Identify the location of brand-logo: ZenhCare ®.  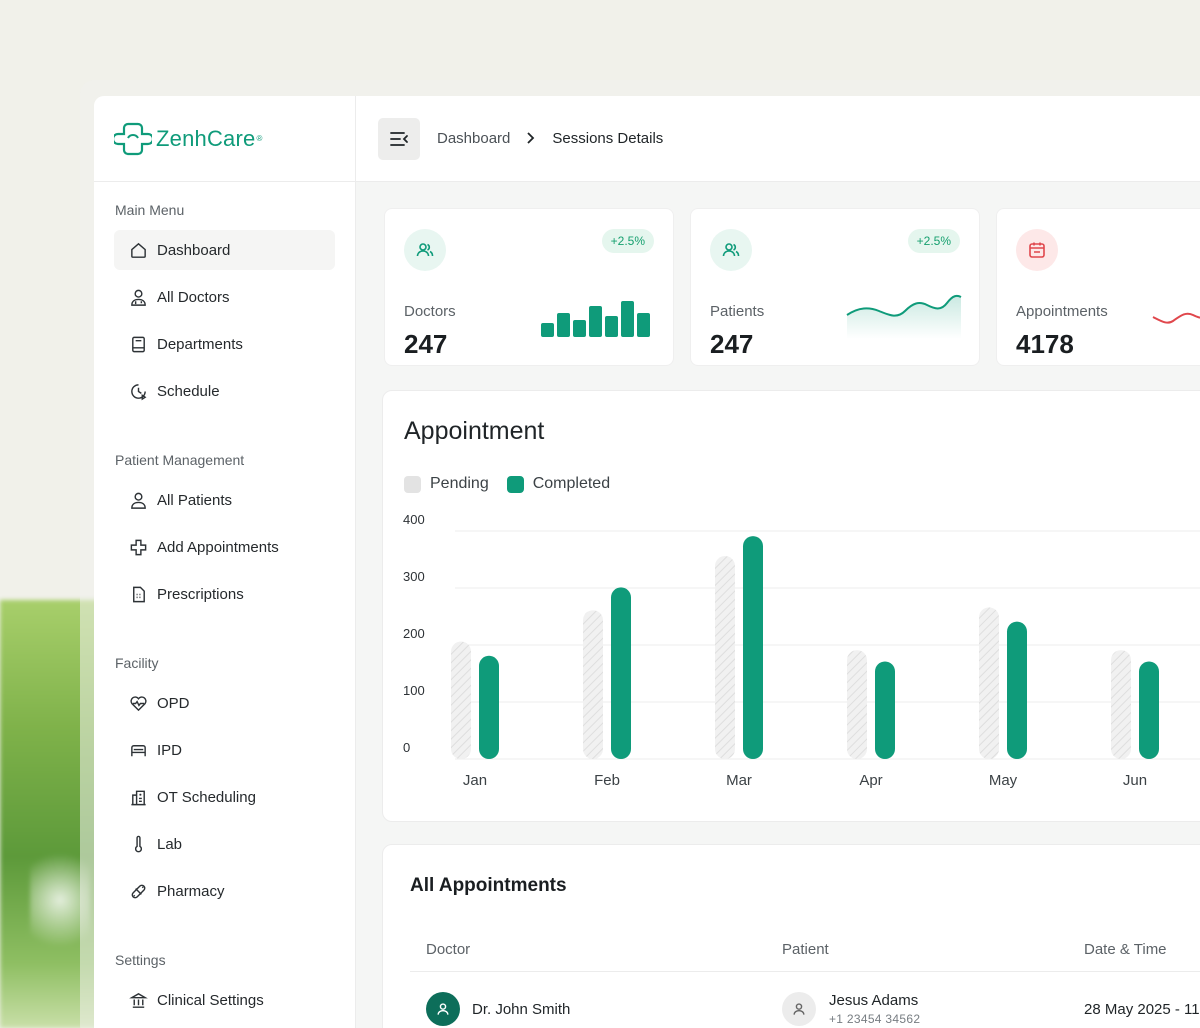
(224, 139).